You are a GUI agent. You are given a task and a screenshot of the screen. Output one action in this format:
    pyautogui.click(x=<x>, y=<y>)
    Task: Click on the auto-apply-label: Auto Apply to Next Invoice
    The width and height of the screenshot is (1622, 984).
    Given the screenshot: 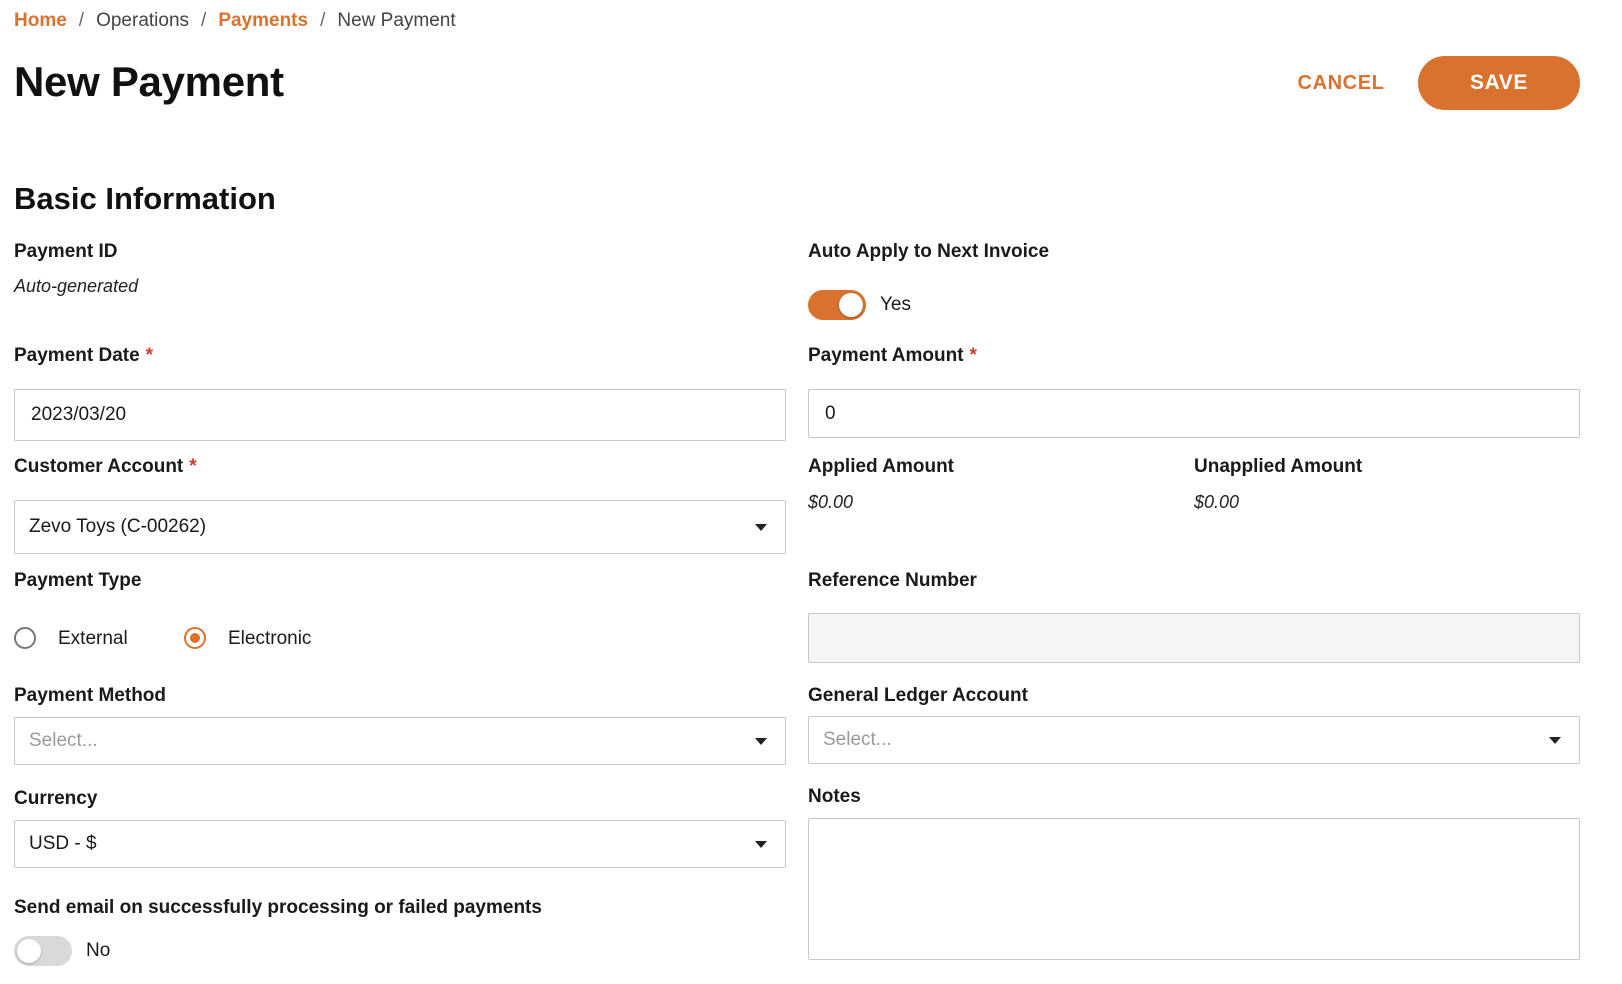 What is the action you would take?
    pyautogui.click(x=929, y=251)
    